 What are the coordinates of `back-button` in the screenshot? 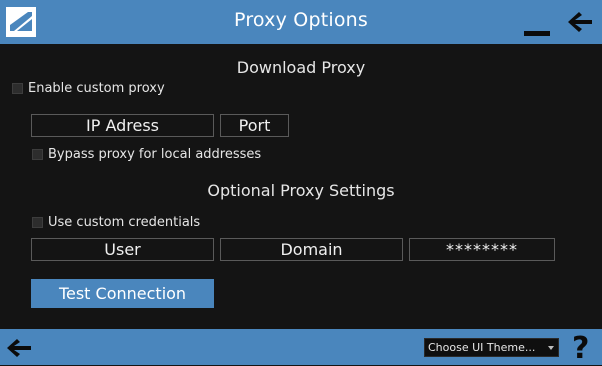 It's located at (580, 22).